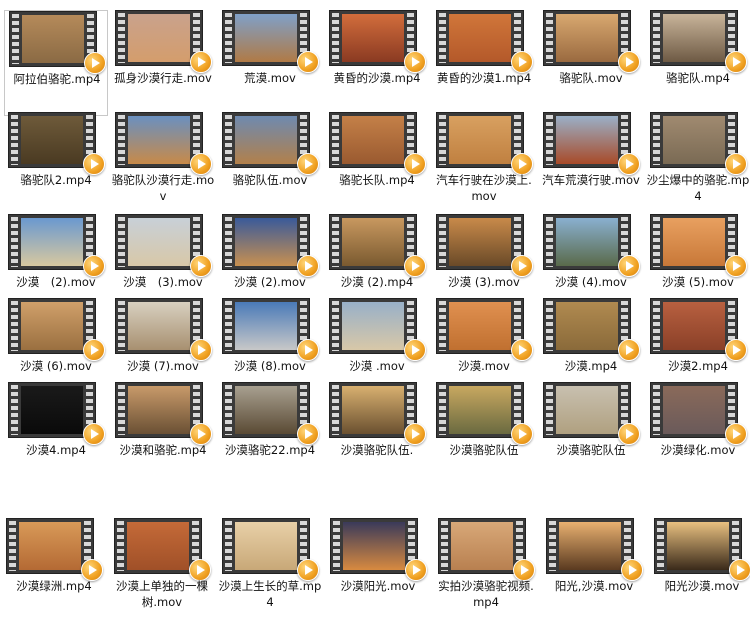  Describe the element at coordinates (377, 78) in the screenshot. I see `file-name: 黄昏的沙漠.mp4` at that location.